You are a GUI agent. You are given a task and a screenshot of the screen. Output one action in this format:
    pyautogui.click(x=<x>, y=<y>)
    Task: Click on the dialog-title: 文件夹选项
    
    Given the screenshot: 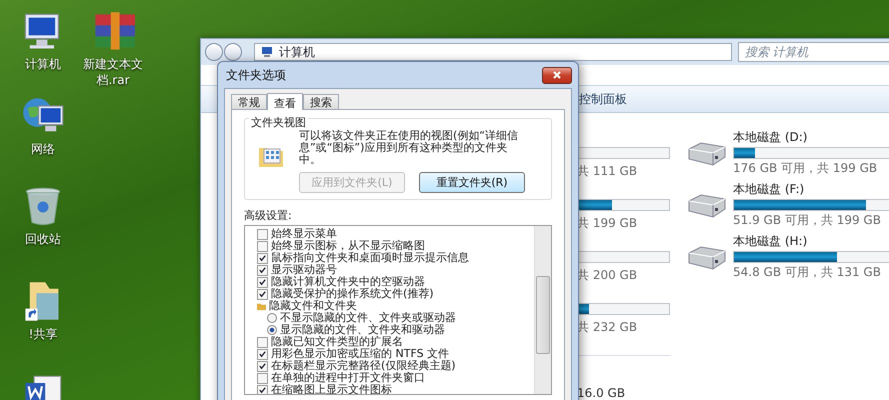 What is the action you would take?
    pyautogui.click(x=256, y=75)
    